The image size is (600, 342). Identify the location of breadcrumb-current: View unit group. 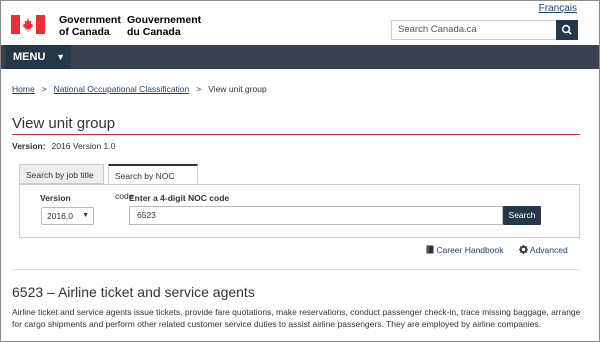
(237, 89).